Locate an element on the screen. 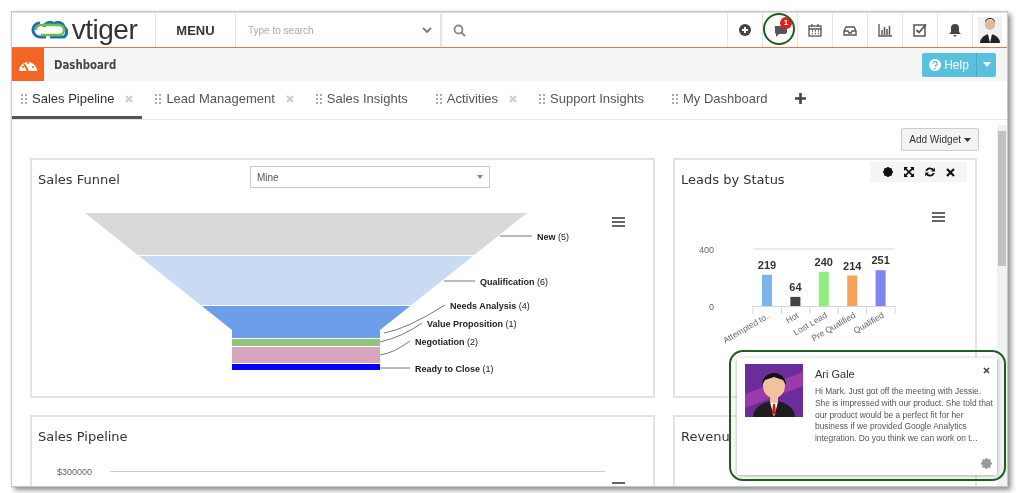 This screenshot has width=1024, height=493. axis-tick-label: $300000 is located at coordinates (74, 472).